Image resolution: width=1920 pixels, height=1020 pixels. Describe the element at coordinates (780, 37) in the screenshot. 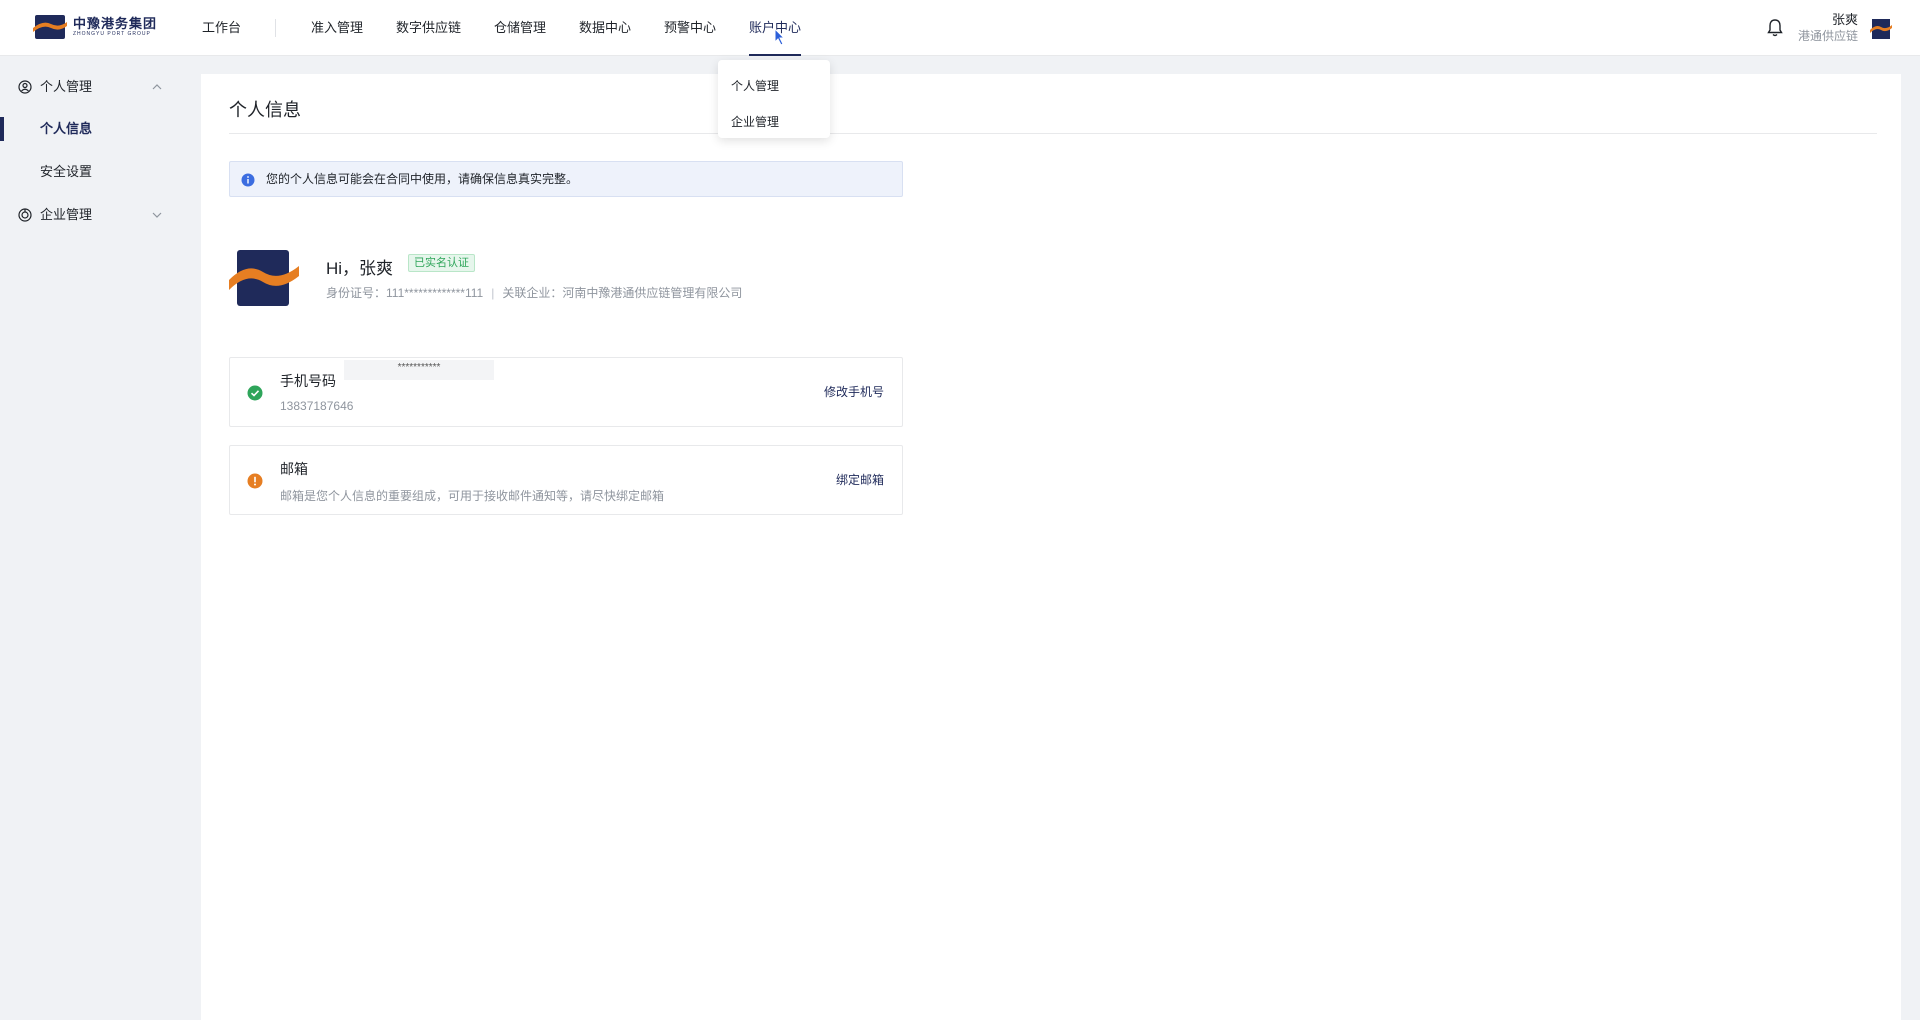

I see `mouse-cursor-icon` at that location.